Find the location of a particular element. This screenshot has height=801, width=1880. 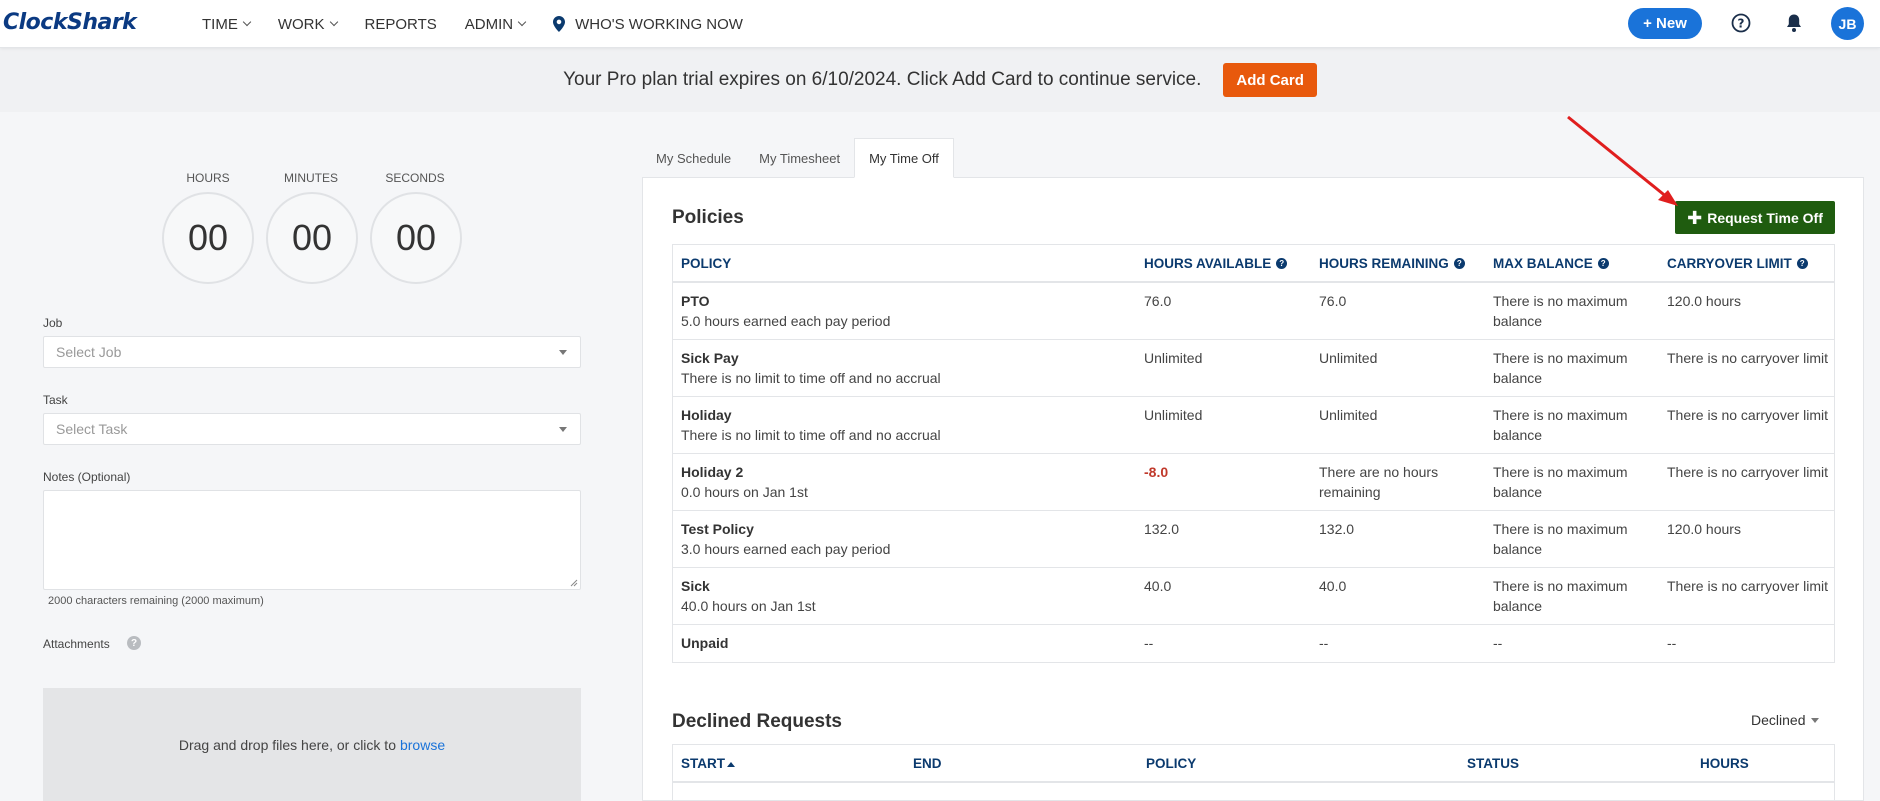

policy-name: Test Policy is located at coordinates (717, 529).